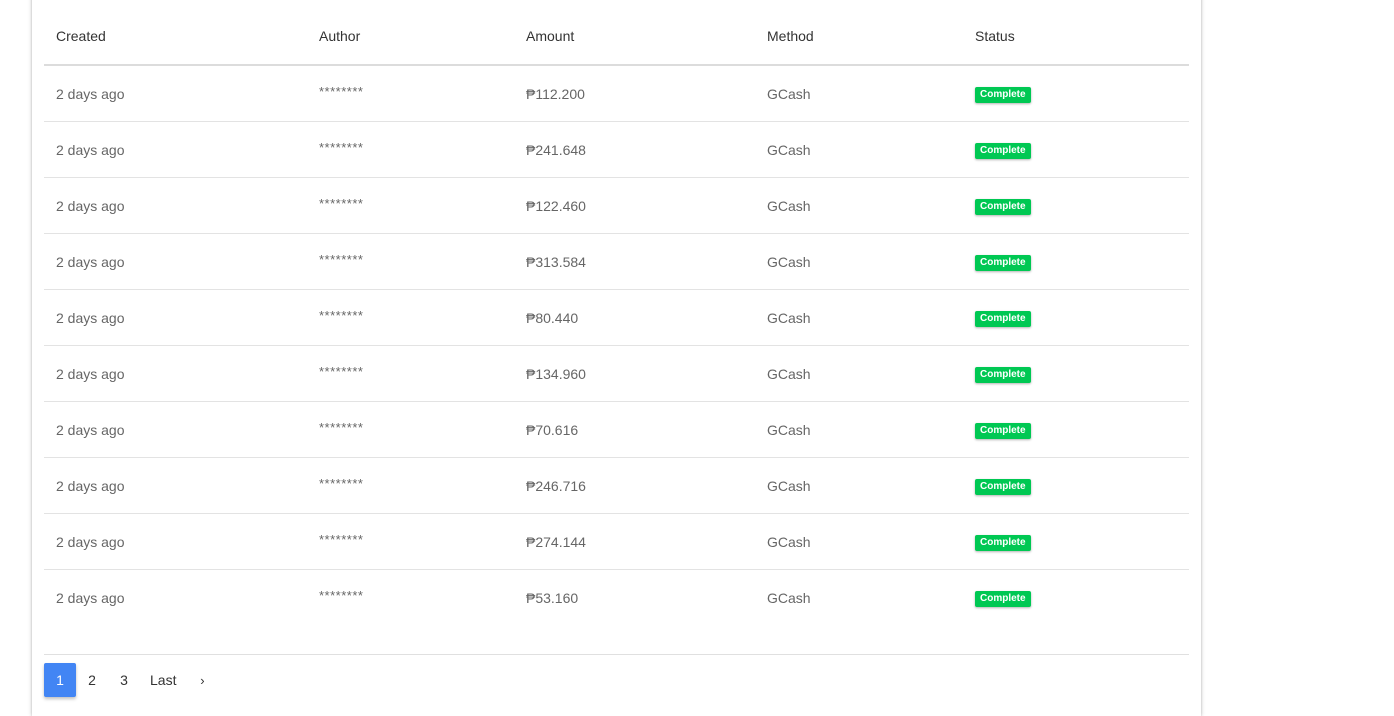 This screenshot has width=1394, height=716. I want to click on cell-amount: ₱112.200, so click(555, 93).